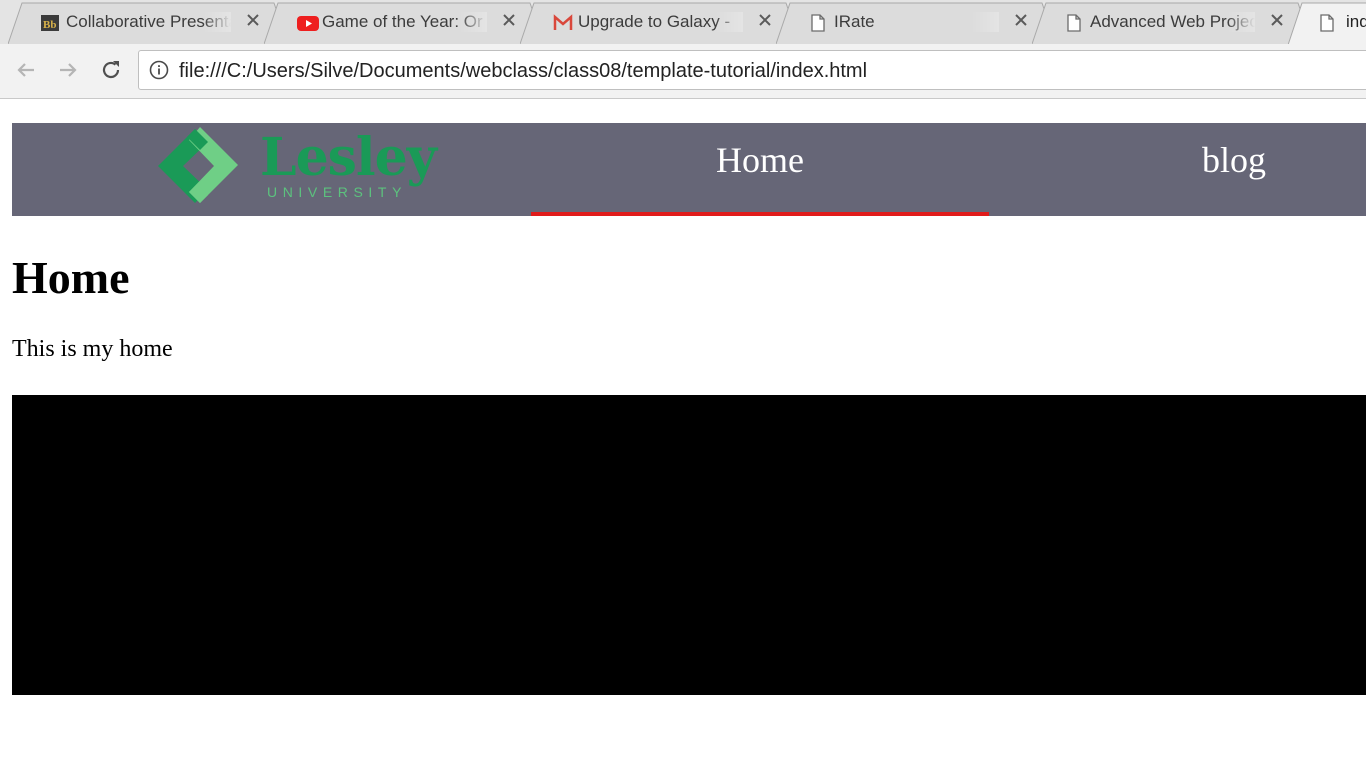 This screenshot has height=768, width=1366. What do you see at coordinates (760, 214) in the screenshot?
I see `active-nav-underline` at bounding box center [760, 214].